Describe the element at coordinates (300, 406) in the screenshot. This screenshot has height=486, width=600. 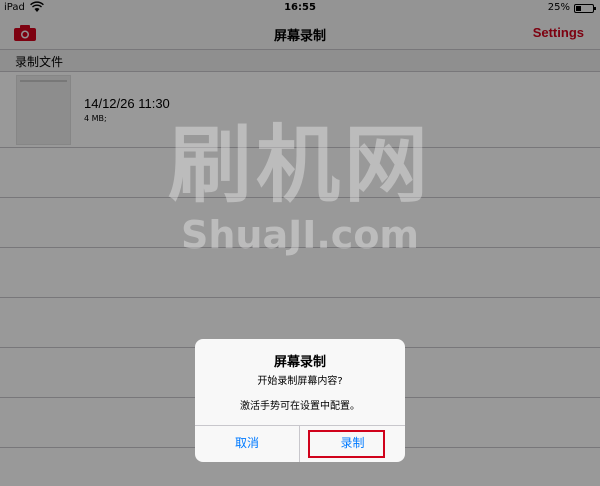
I see `alert-hint: 激活手势可在设置中配置。` at that location.